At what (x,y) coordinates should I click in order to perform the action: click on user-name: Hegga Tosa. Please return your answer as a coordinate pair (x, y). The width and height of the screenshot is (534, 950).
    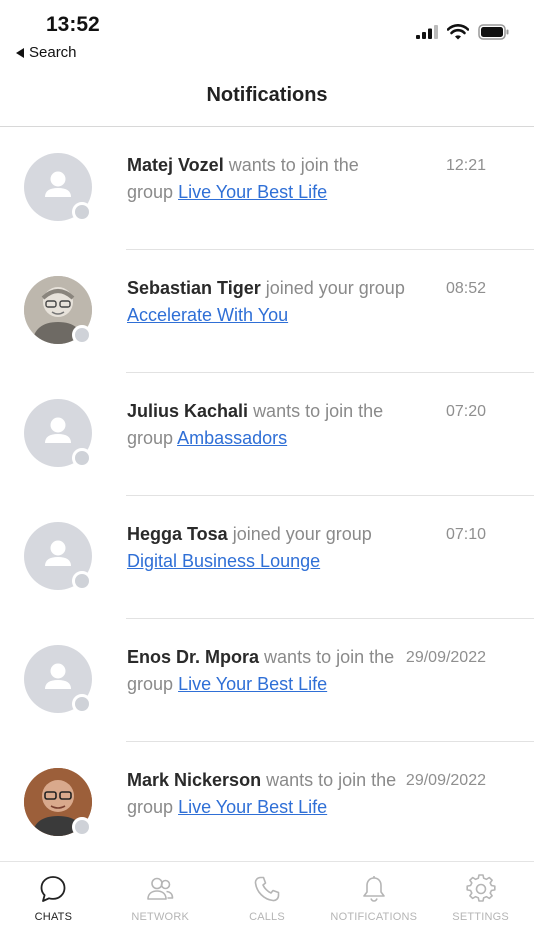
    Looking at the image, I should click on (177, 534).